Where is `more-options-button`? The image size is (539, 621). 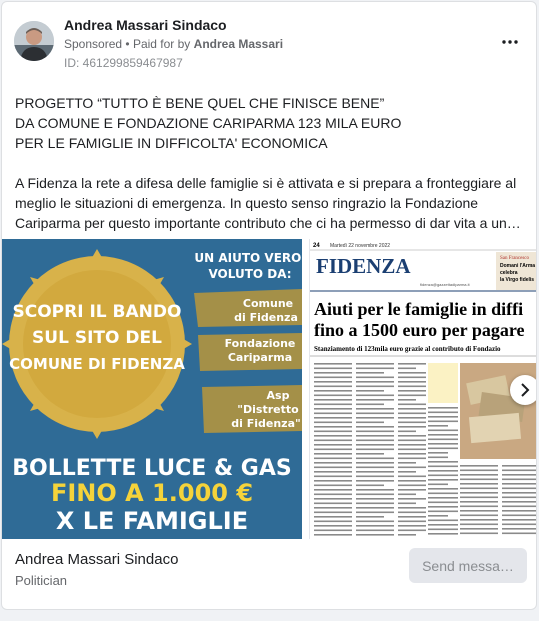
more-options-button is located at coordinates (510, 42).